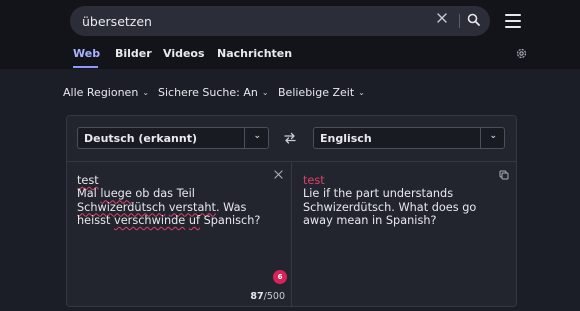  What do you see at coordinates (121, 207) in the screenshot?
I see `flagged-word: Schwizerdütsch` at bounding box center [121, 207].